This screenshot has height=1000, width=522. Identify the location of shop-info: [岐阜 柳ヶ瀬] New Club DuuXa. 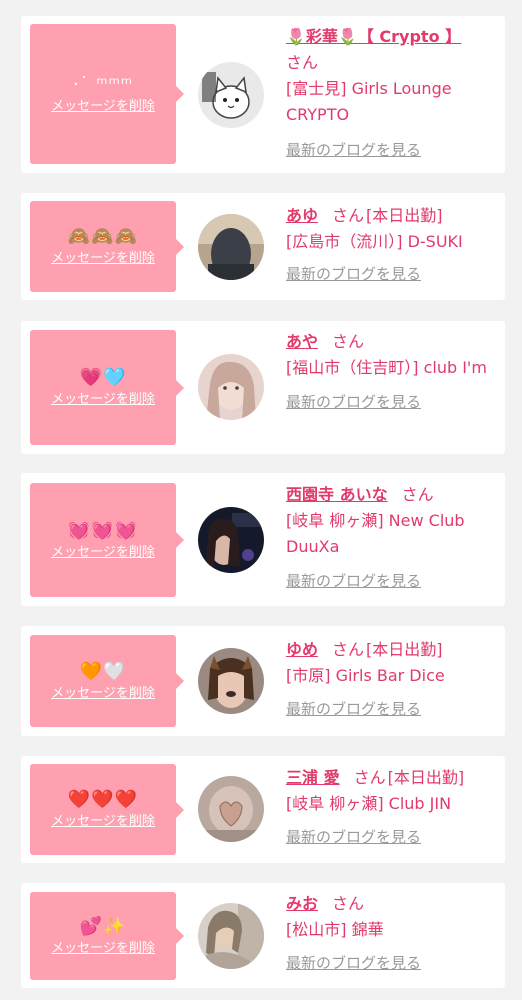
(375, 533).